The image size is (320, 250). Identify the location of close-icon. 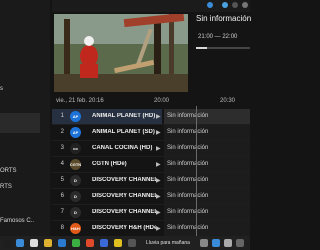
(245, 5).